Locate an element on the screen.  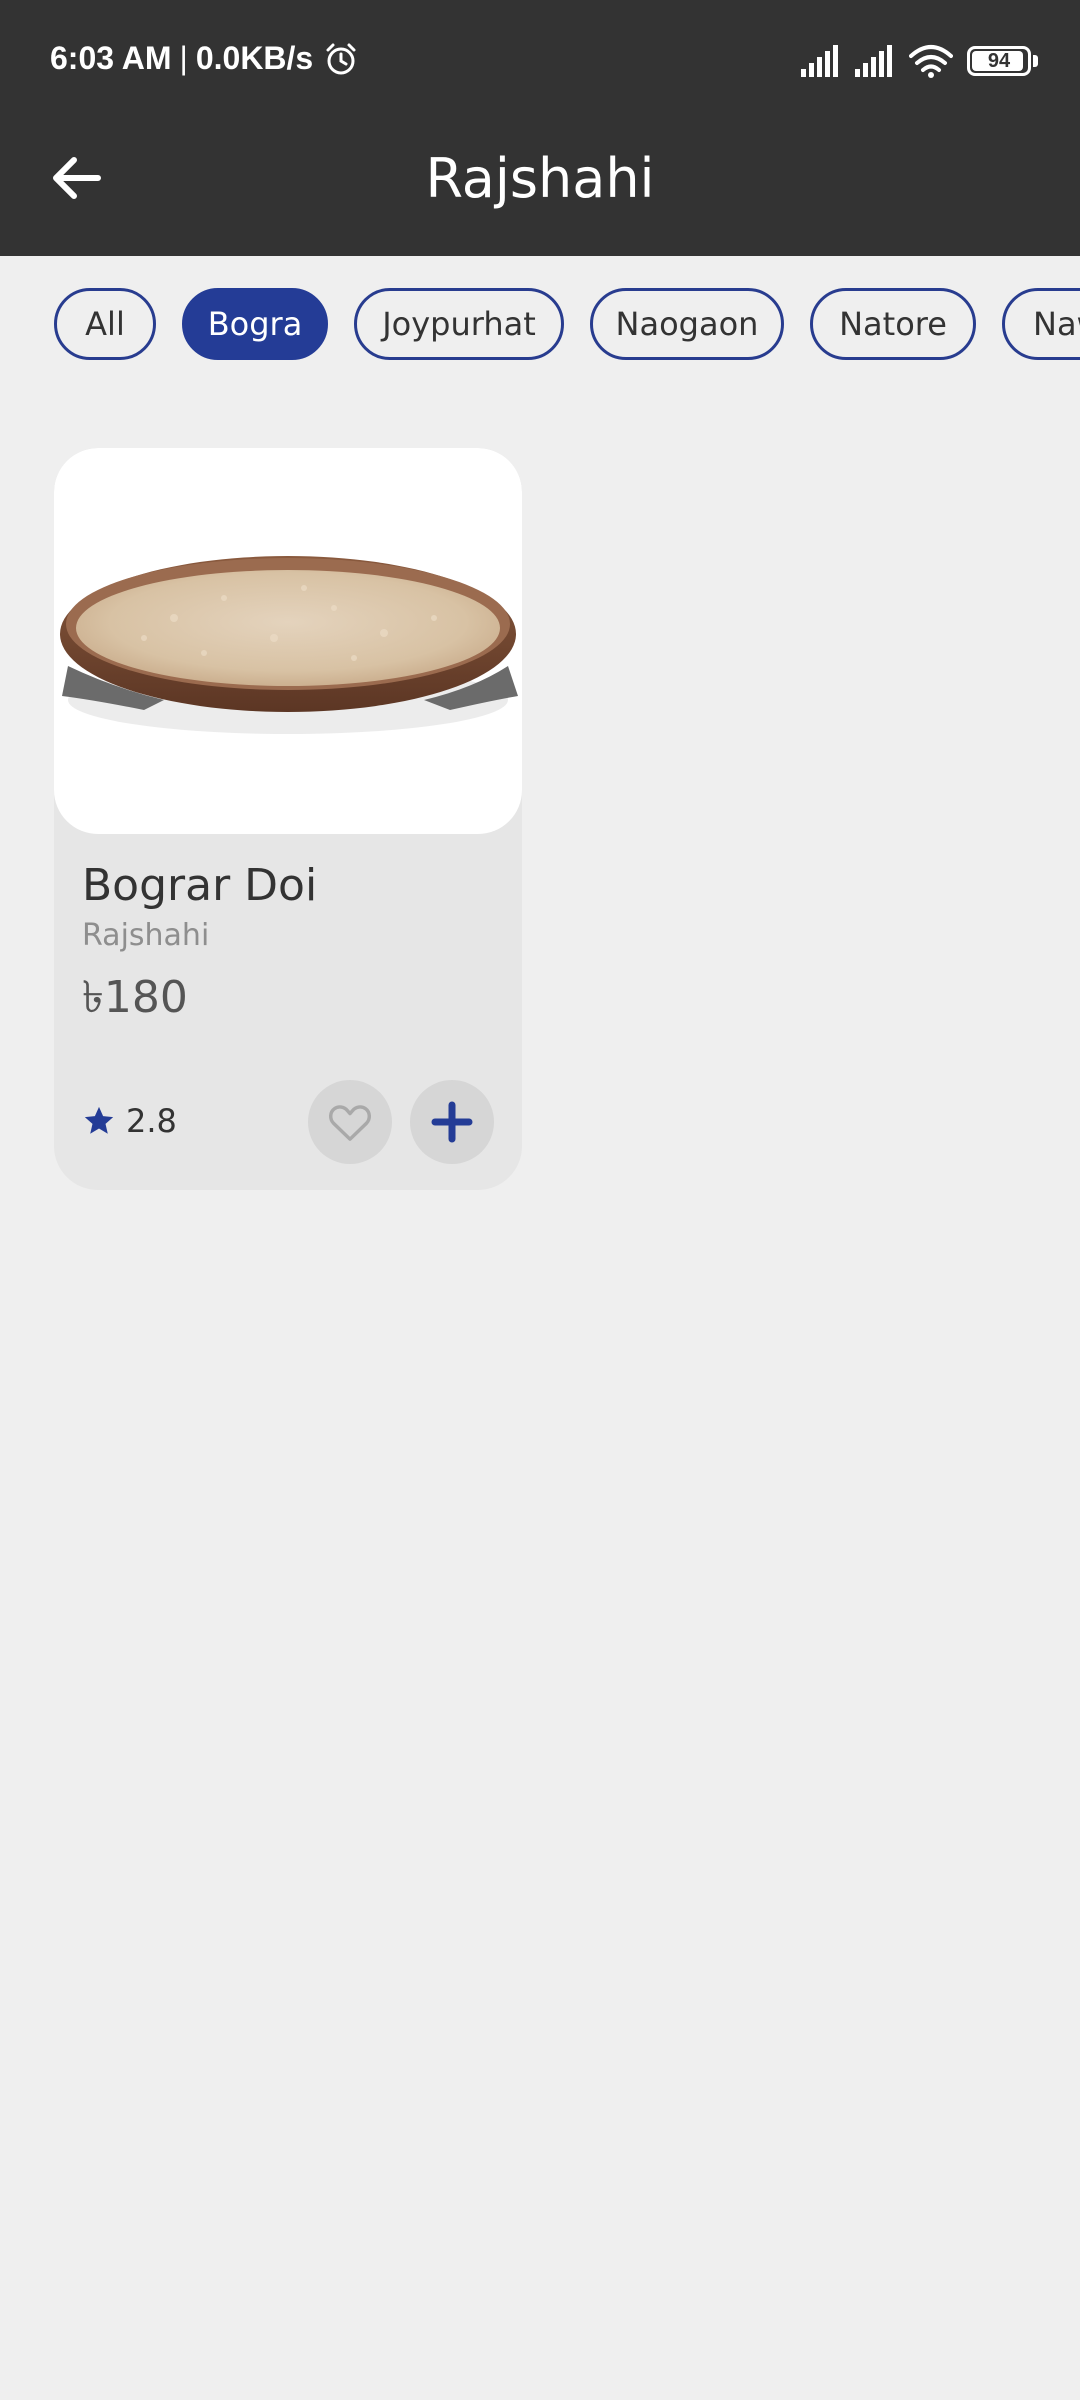
status-time: 6:03 AM is located at coordinates (111, 58).